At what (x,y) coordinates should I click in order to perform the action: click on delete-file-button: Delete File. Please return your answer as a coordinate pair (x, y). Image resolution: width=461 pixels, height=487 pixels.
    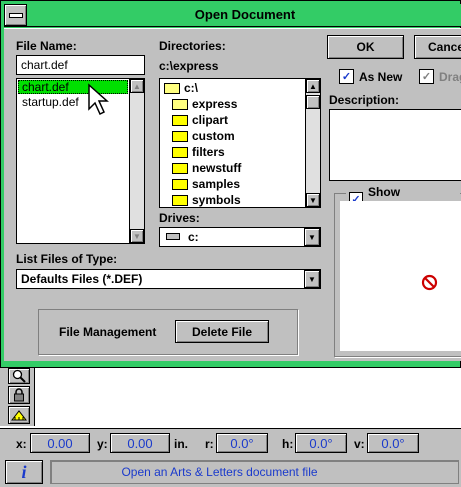
    Looking at the image, I should click on (222, 331).